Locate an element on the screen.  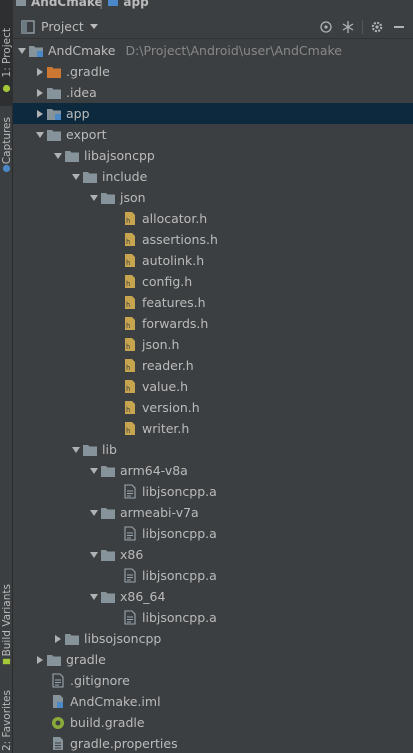
breadcrumb-module: | app is located at coordinates (124, 4).